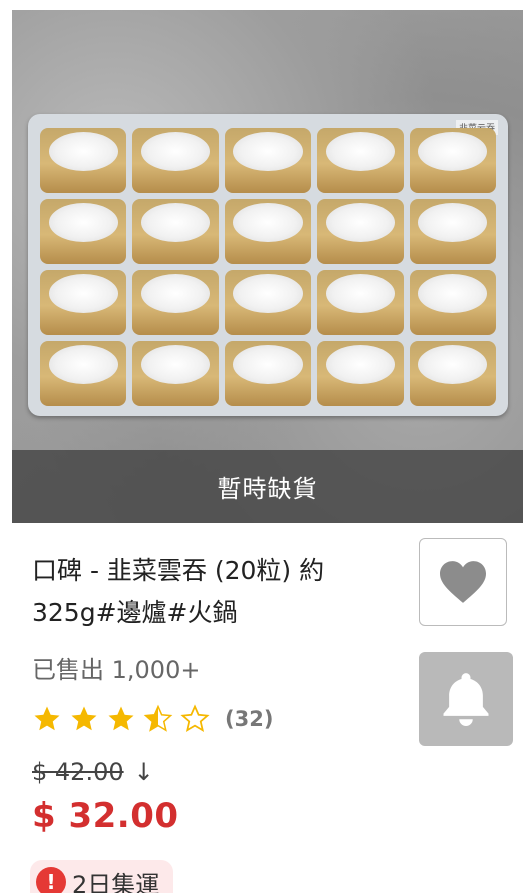 This screenshot has height=893, width=523. Describe the element at coordinates (249, 719) in the screenshot. I see `review-count: (32)` at that location.